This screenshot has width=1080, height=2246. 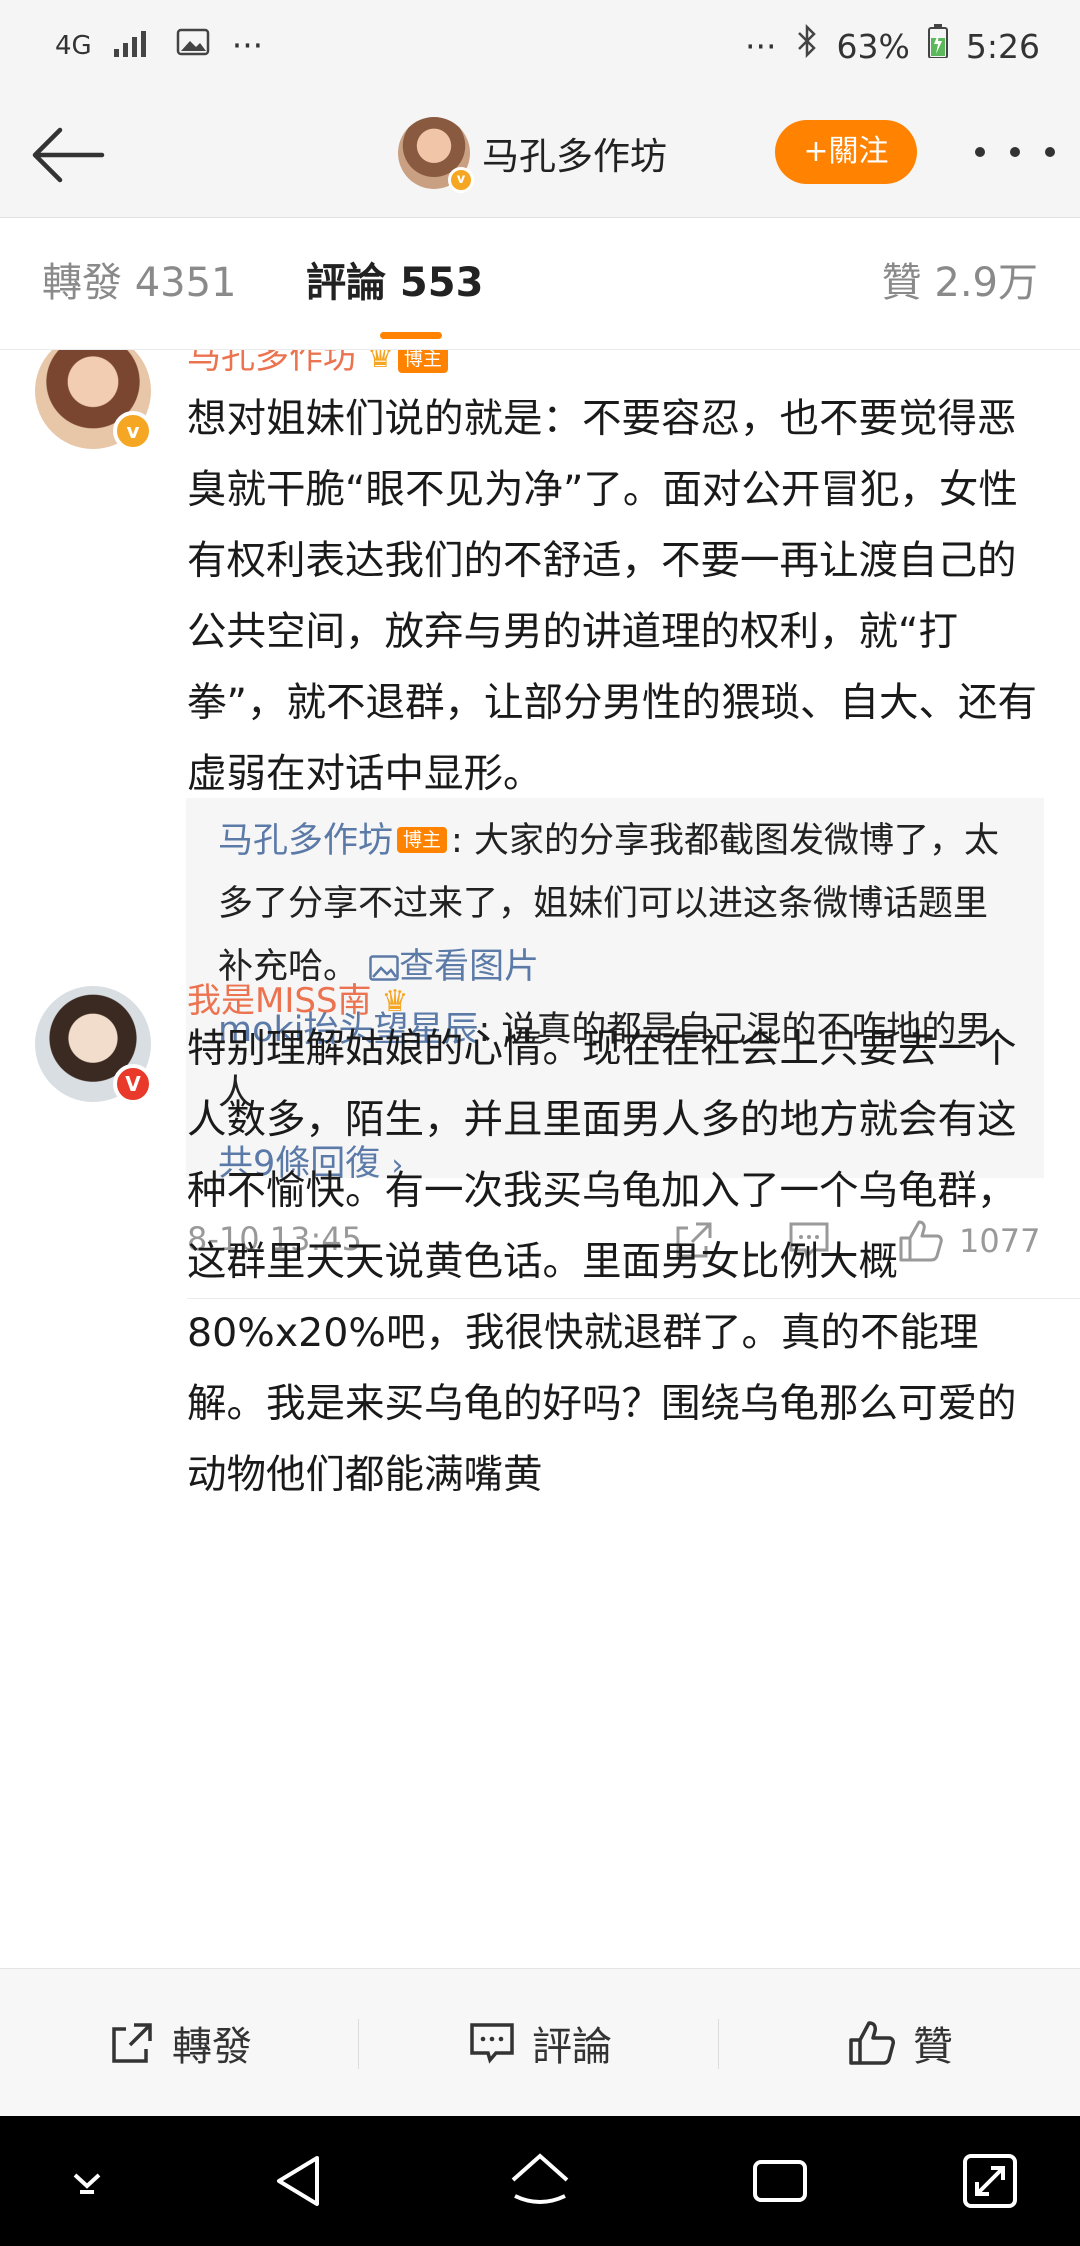 I want to click on comment-button: 評論, so click(x=540, y=2043).